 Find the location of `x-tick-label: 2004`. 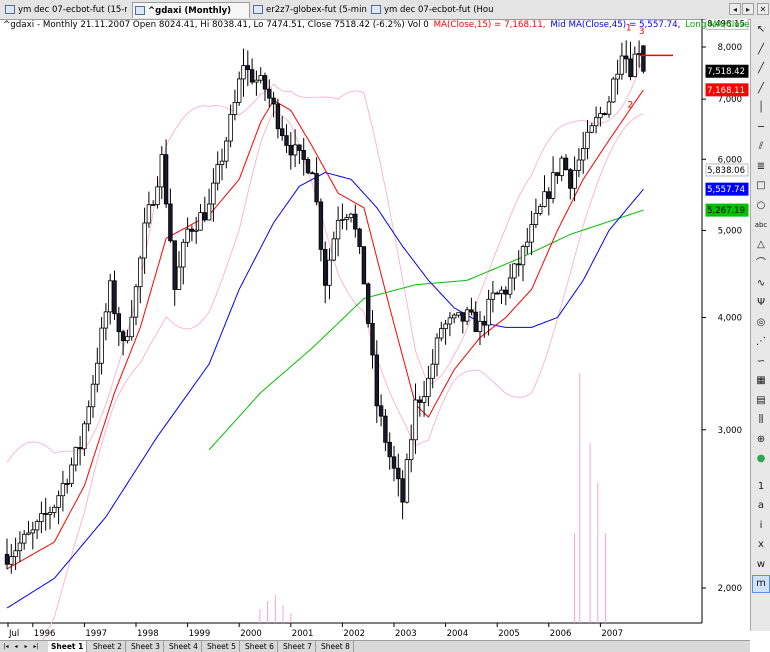

x-tick-label: 2004 is located at coordinates (458, 634).